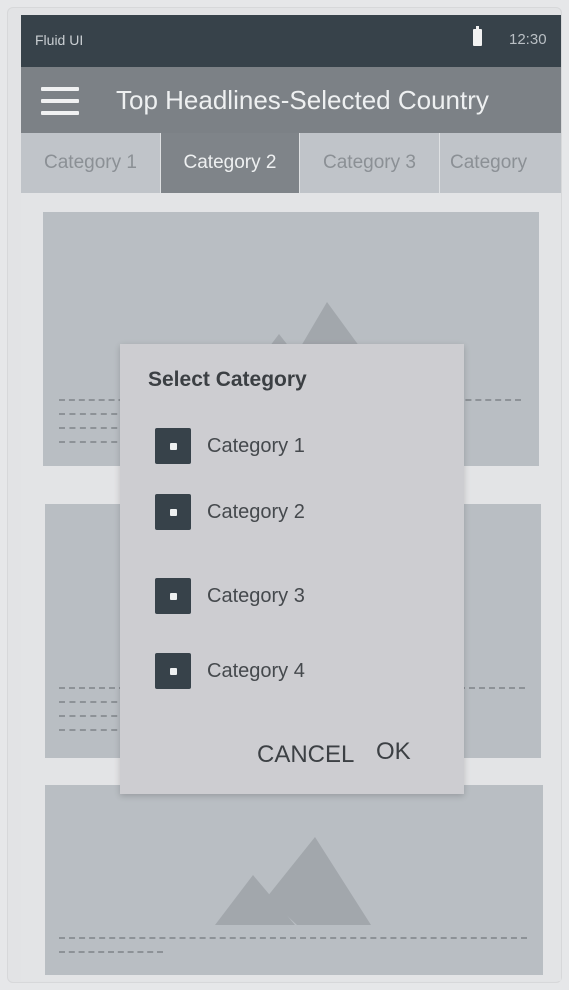 This screenshot has height=990, width=569. Describe the element at coordinates (256, 512) in the screenshot. I see `option-label: Category 2` at that location.